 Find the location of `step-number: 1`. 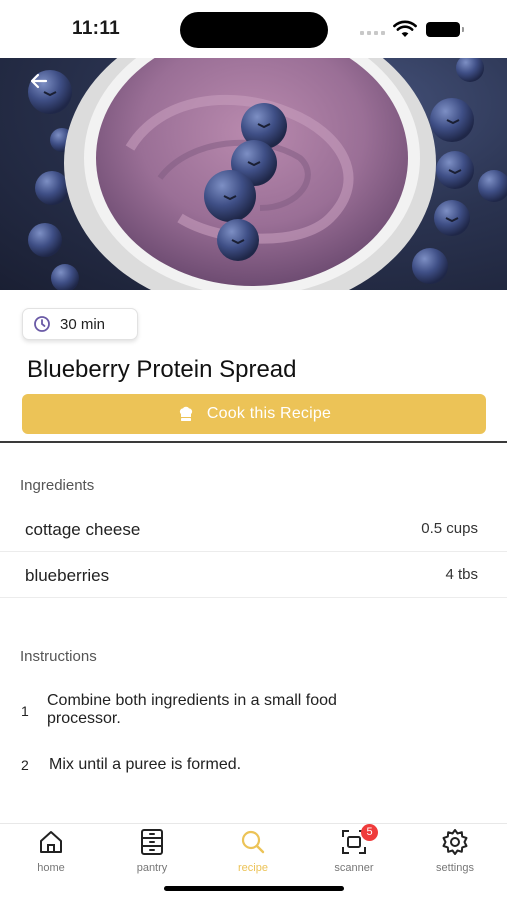

step-number: 1 is located at coordinates (25, 711).